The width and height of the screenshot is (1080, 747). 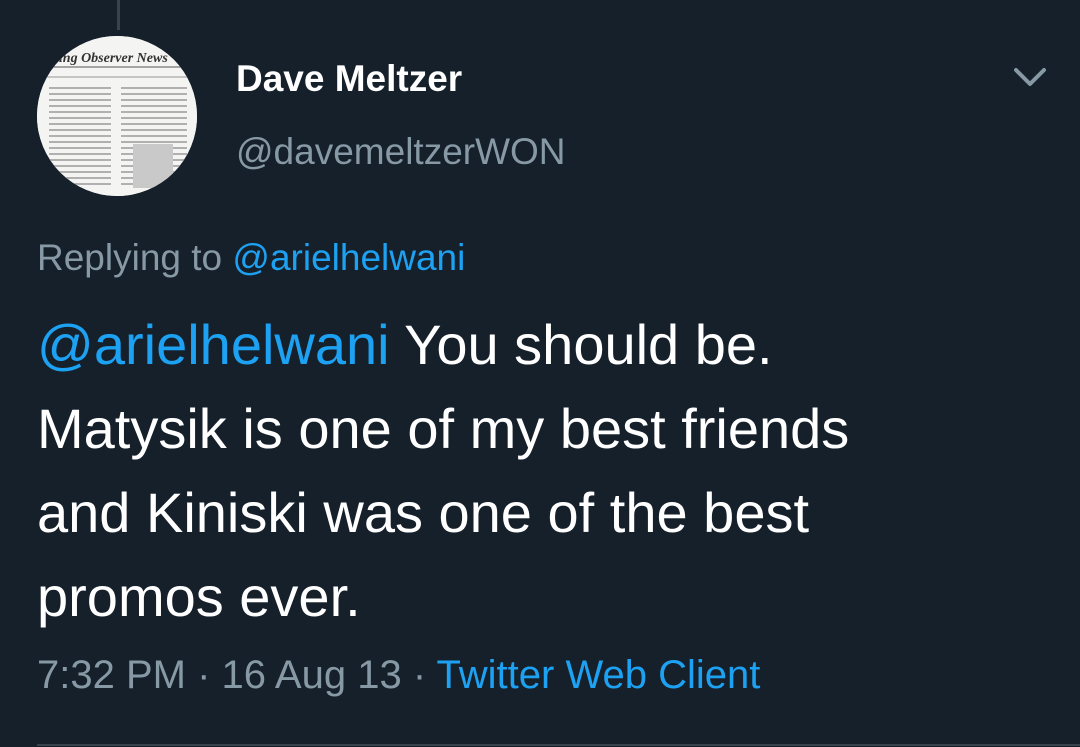 What do you see at coordinates (401, 152) in the screenshot?
I see `author-handle: @davemeltzerWON` at bounding box center [401, 152].